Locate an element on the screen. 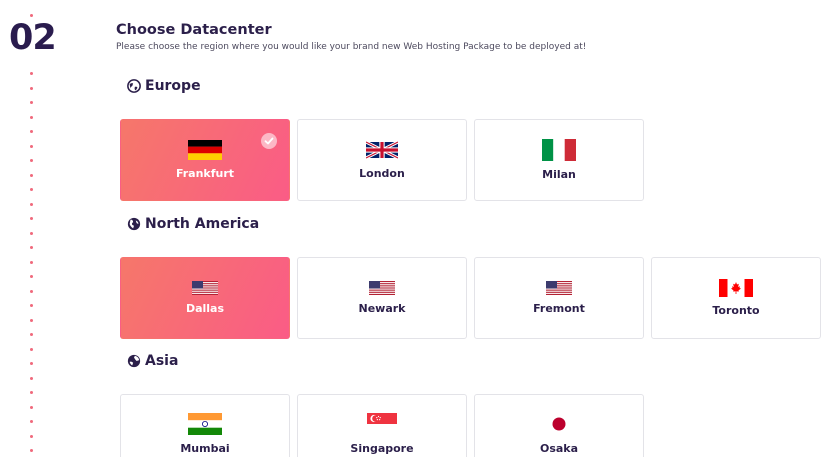  datacenter-card-london: London is located at coordinates (382, 160).